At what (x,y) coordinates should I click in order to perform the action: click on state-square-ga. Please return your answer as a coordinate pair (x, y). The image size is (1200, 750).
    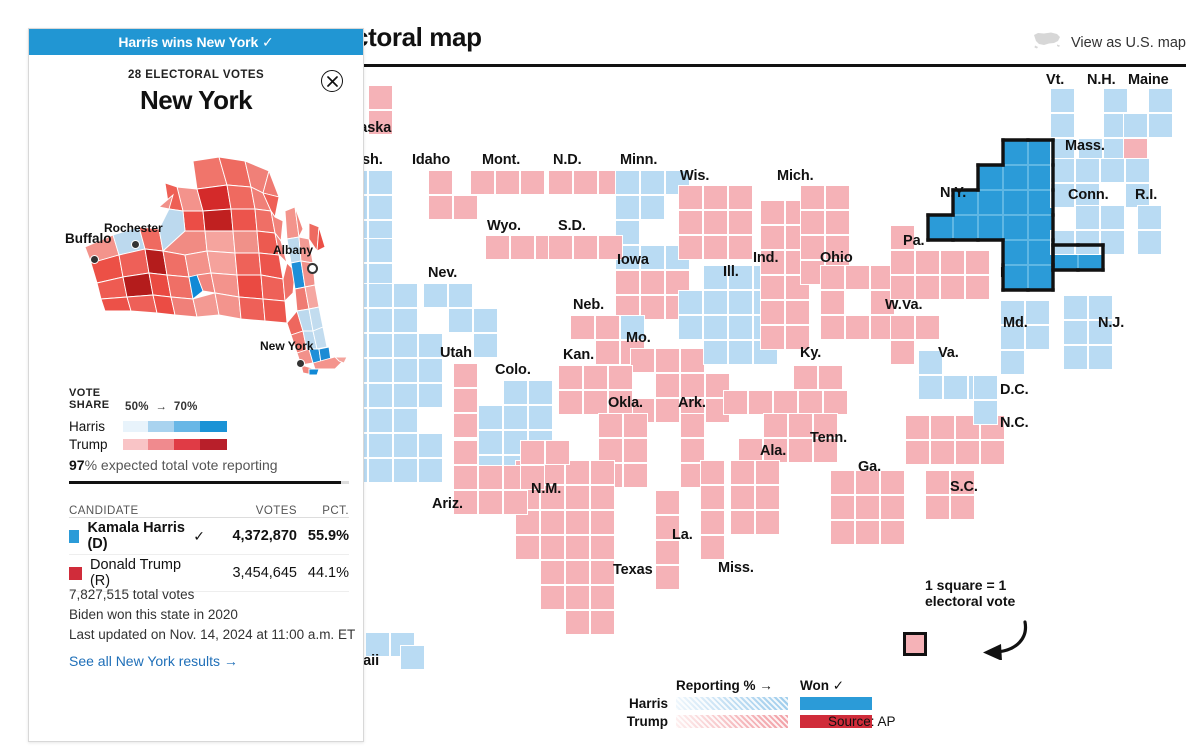
    Looking at the image, I should click on (842, 532).